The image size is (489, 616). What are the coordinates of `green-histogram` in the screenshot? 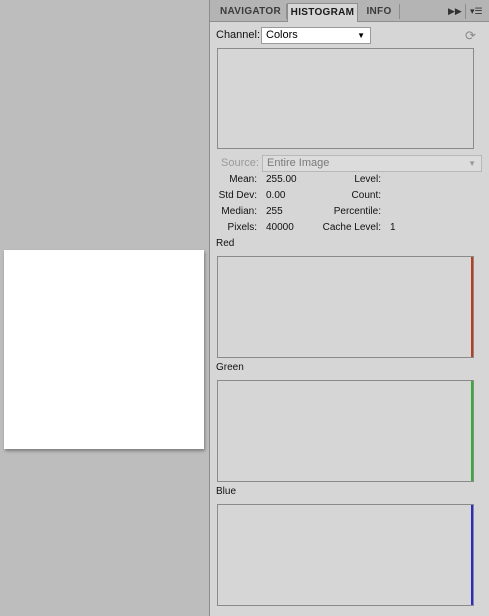 It's located at (345, 431).